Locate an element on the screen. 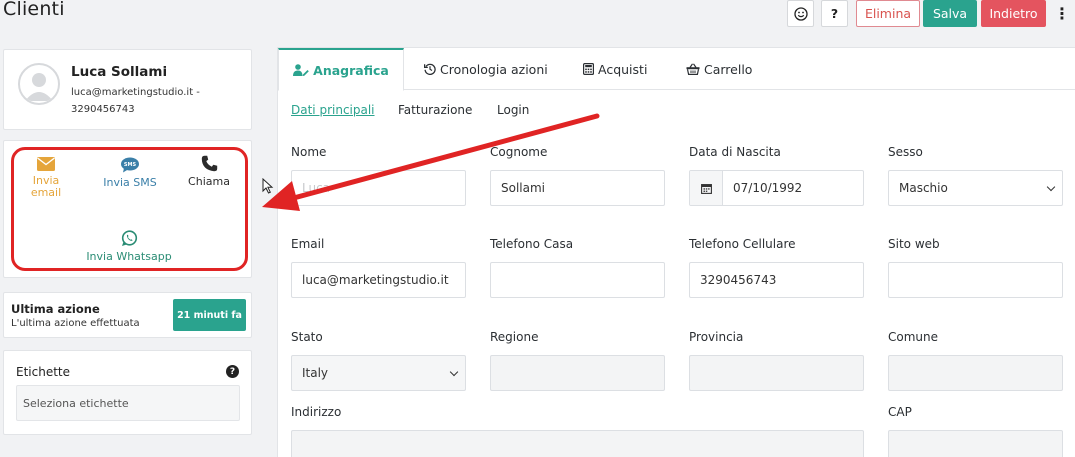 The image size is (1075, 457). tags-select: Seleziona etichette is located at coordinates (128, 403).